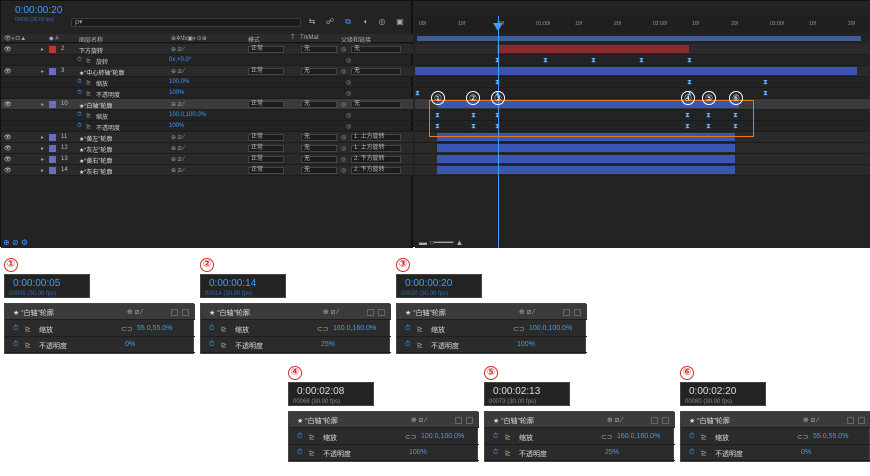 This screenshot has width=870, height=476. What do you see at coordinates (36, 283) in the screenshot?
I see `timecode-display: 0:00:00:05` at bounding box center [36, 283].